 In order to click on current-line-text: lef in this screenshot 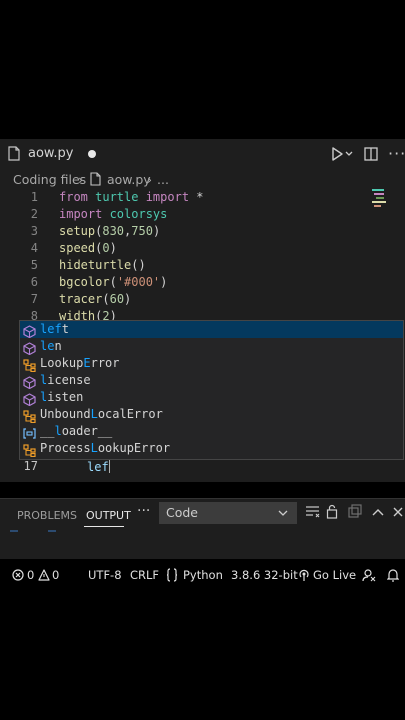, I will do `click(98, 467)`.